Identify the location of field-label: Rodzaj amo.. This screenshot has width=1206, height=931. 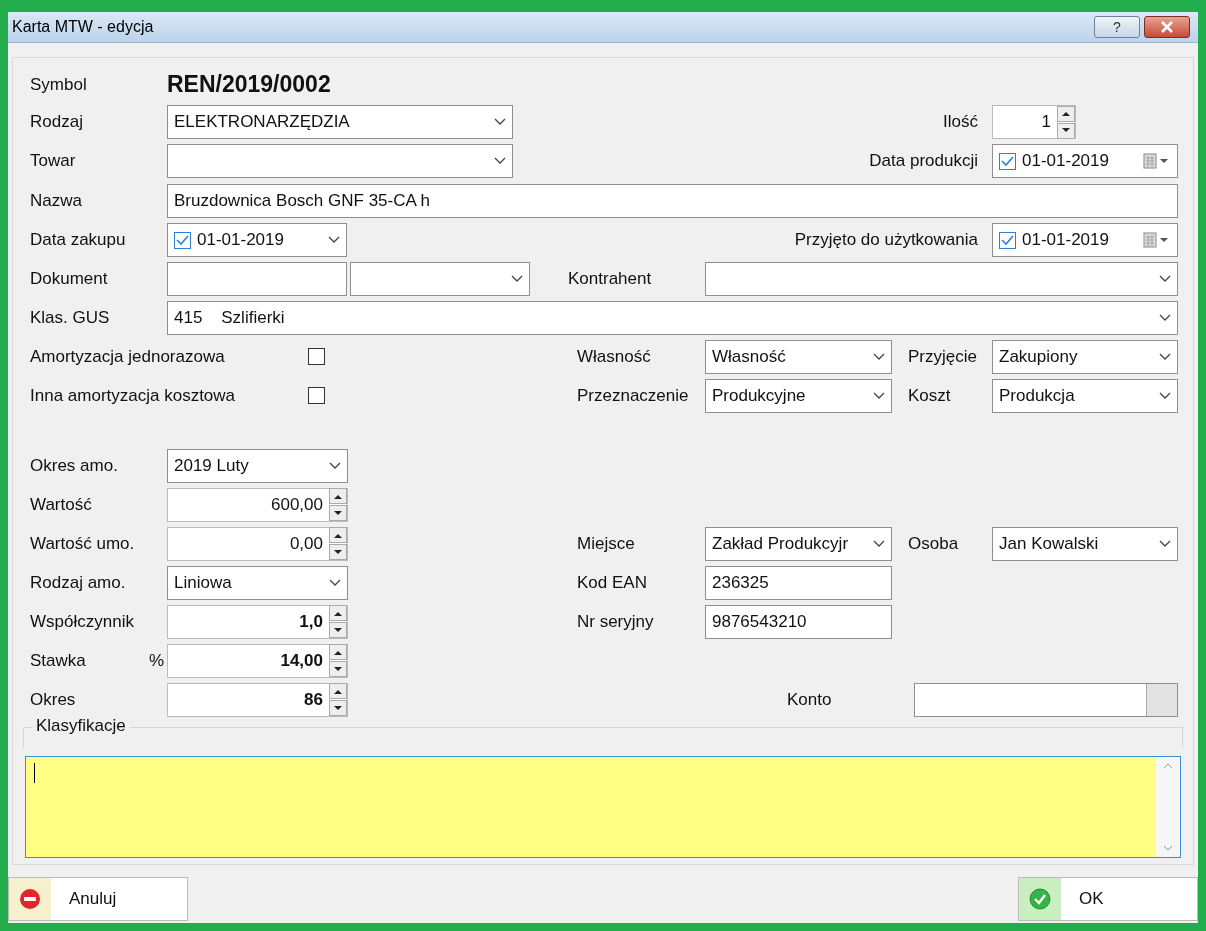
(78, 582).